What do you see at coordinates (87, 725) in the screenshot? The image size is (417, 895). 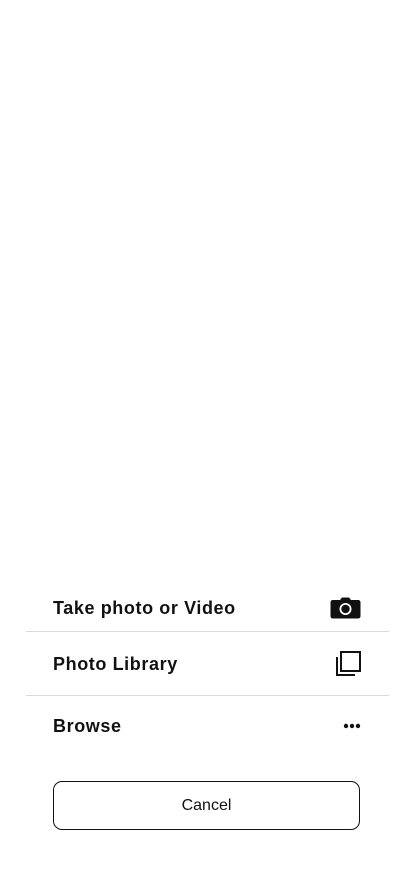 I see `browse-label: Browse` at bounding box center [87, 725].